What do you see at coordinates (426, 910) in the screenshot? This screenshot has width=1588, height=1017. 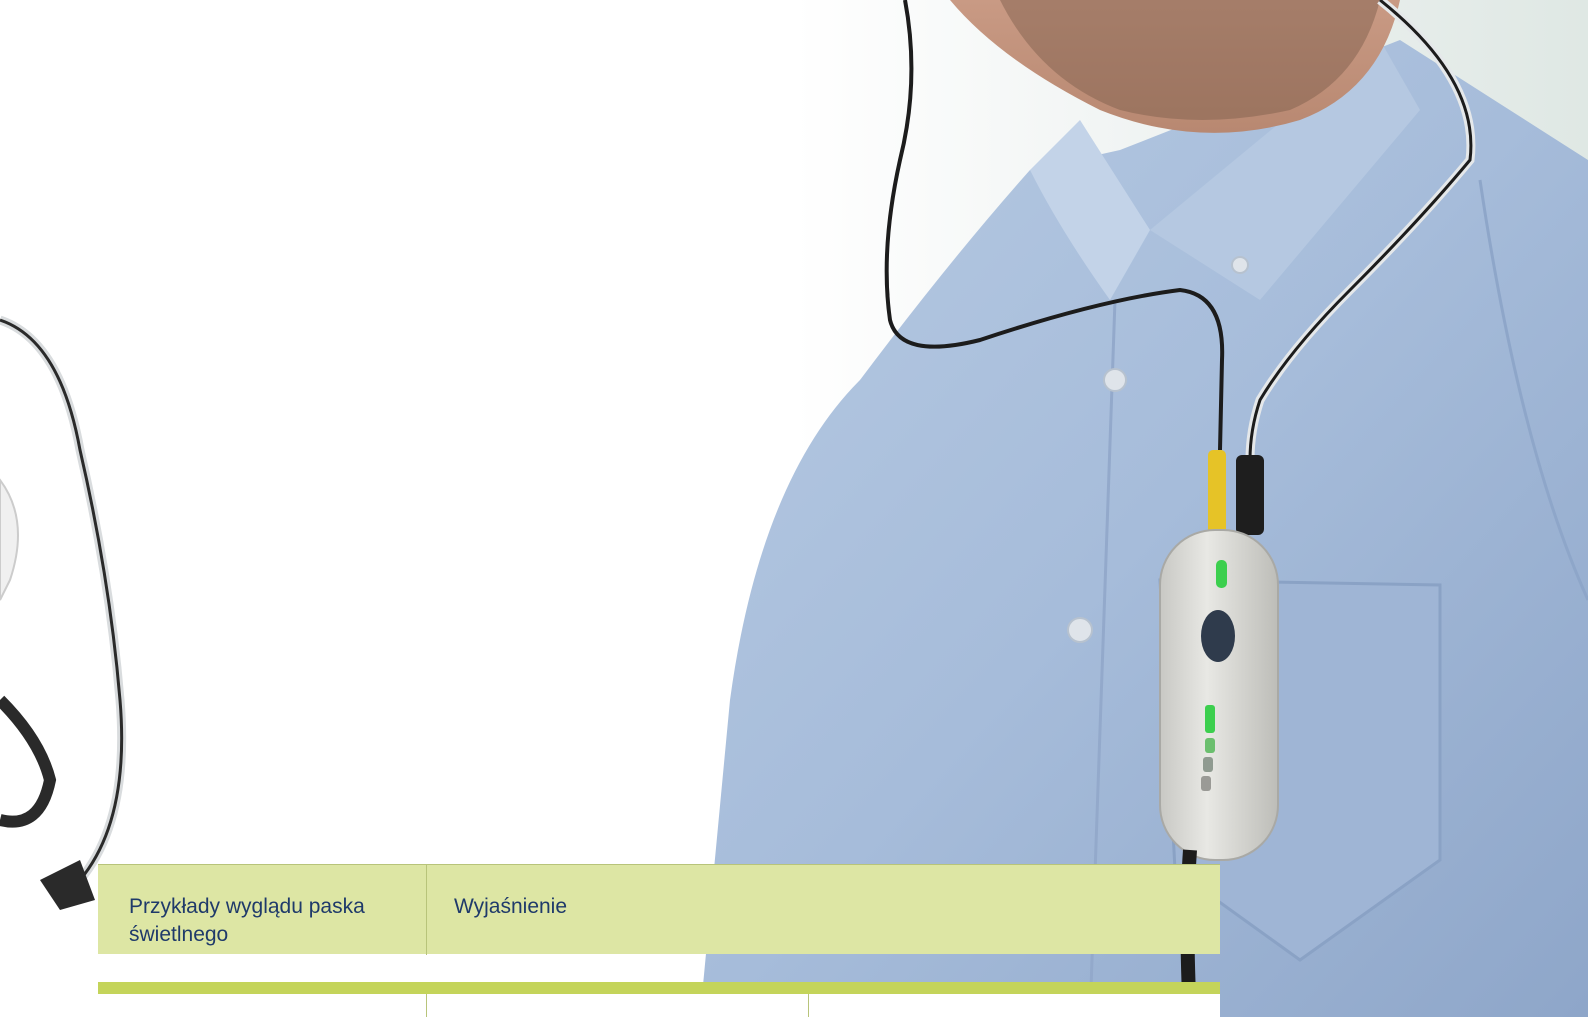 I see `header-divider` at bounding box center [426, 910].